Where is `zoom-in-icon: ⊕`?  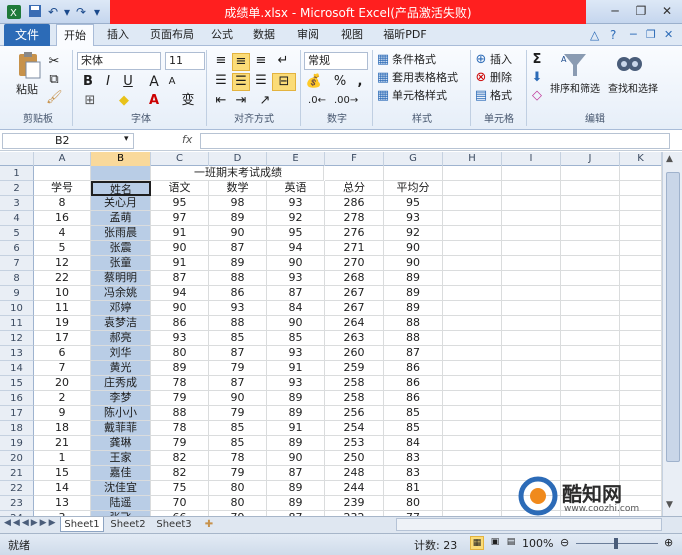
zoom-in-icon: ⊕ is located at coordinates (668, 542).